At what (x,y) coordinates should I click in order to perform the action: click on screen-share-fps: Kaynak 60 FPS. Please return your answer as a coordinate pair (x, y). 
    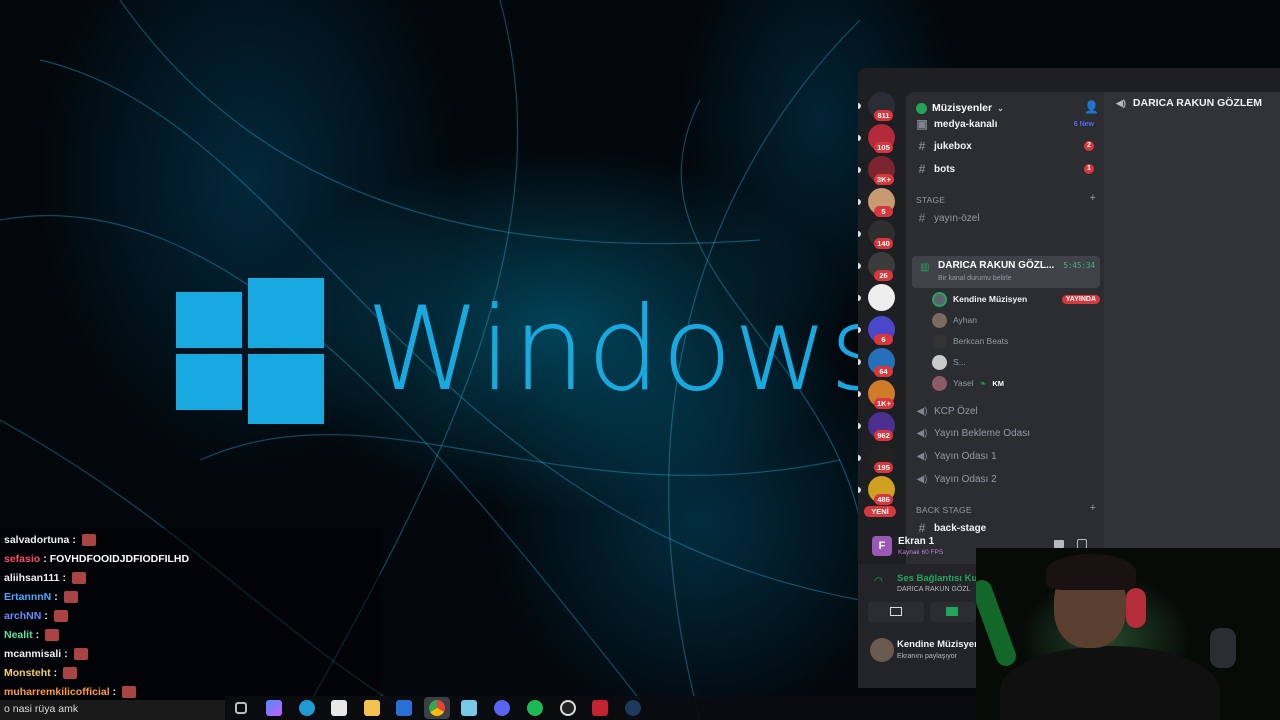
    Looking at the image, I should click on (921, 552).